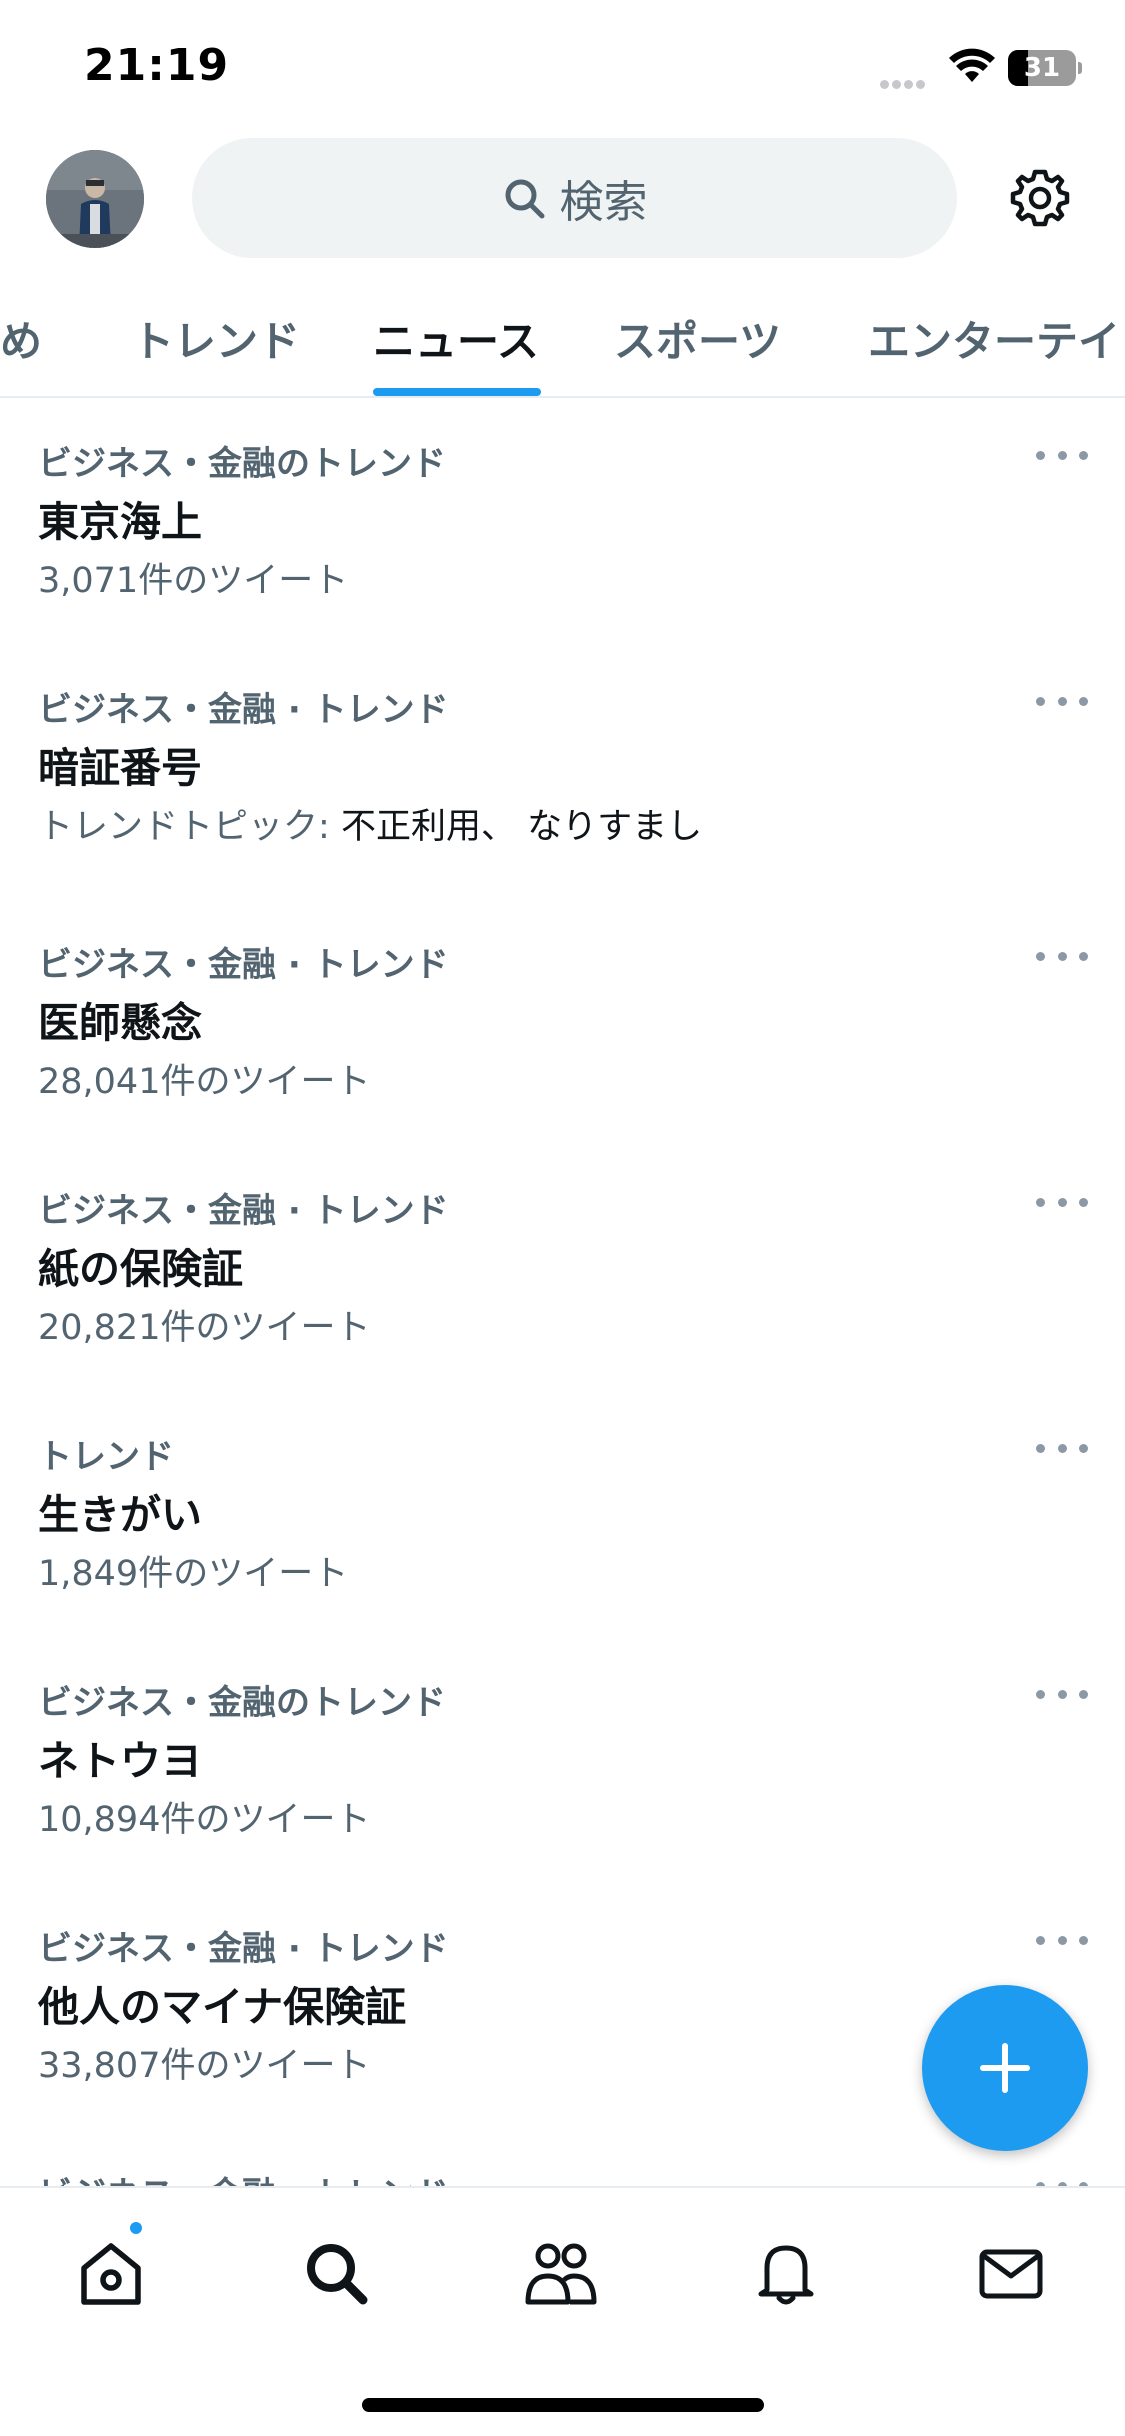 This screenshot has height=2436, width=1125. I want to click on communities-icon, so click(561, 2274).